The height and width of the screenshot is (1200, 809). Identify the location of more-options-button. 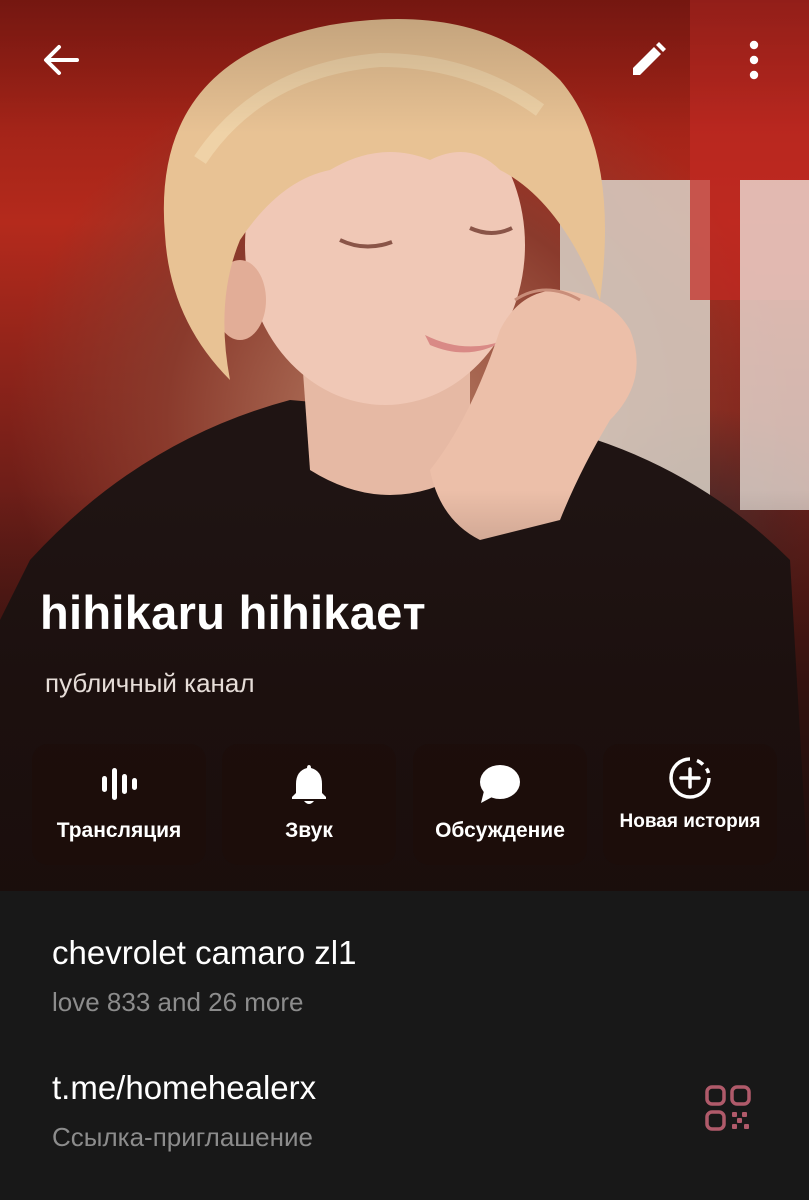
(754, 60).